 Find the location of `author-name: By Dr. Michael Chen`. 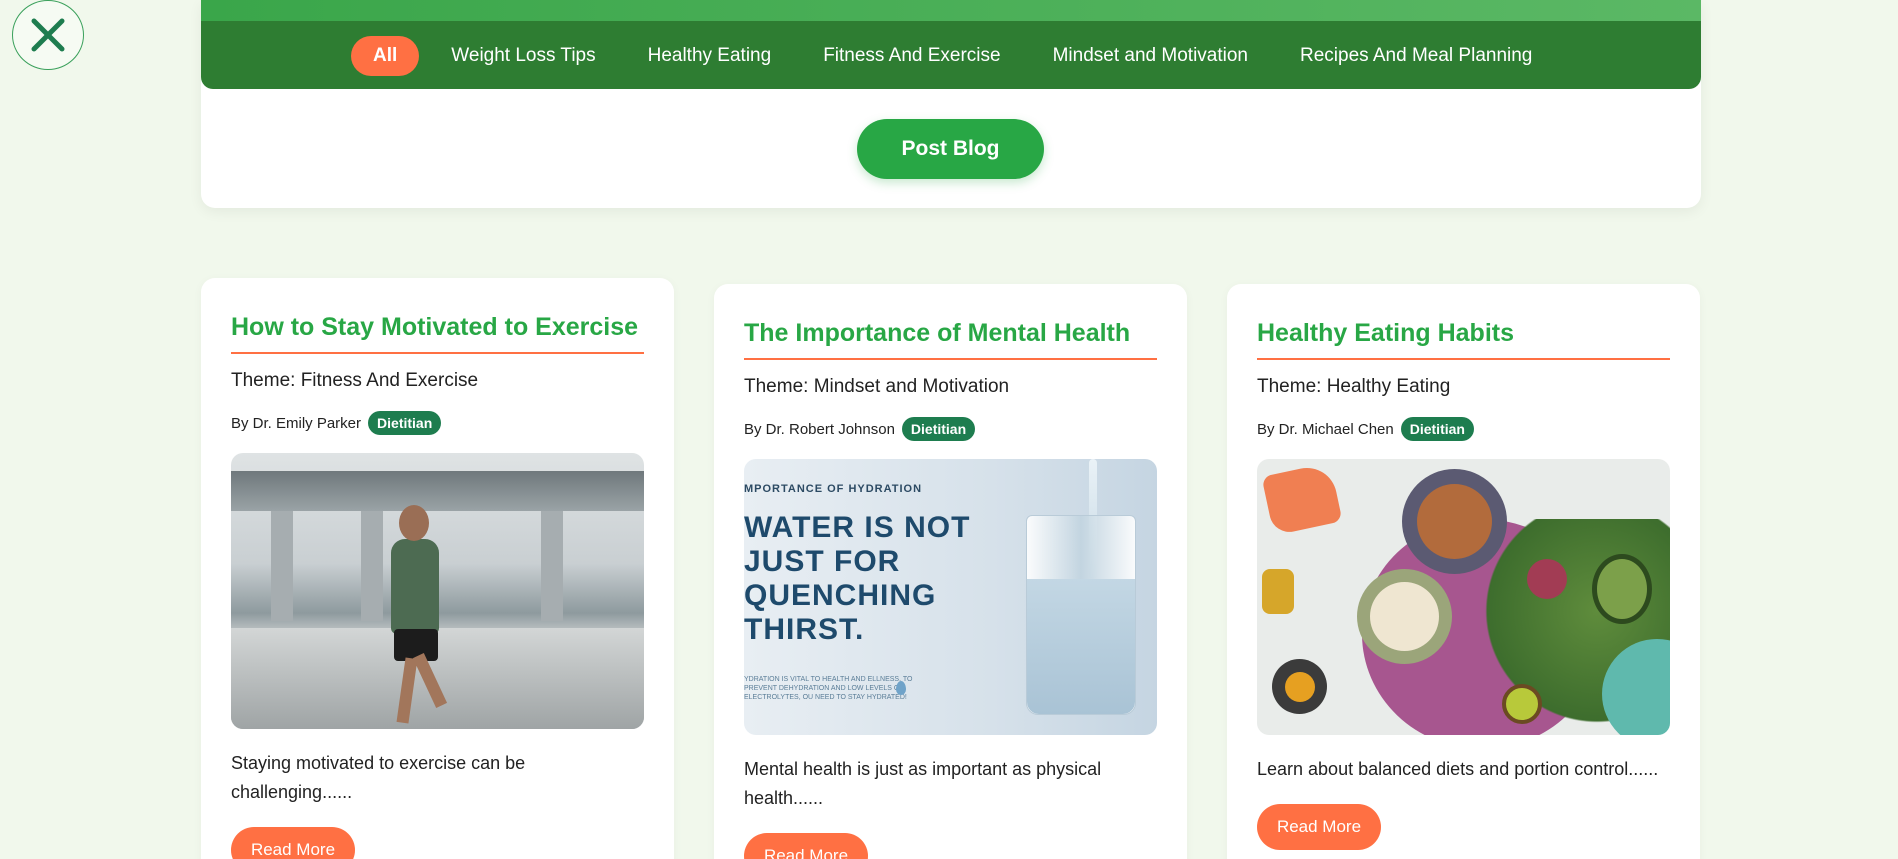

author-name: By Dr. Michael Chen is located at coordinates (1325, 429).